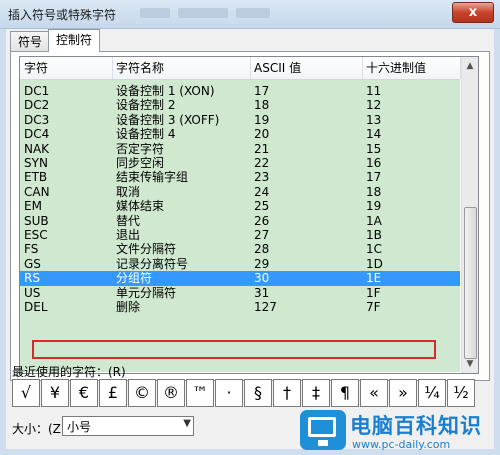 The width and height of the screenshot is (500, 455). I want to click on table-row: US 单元分隔符 31 1F, so click(240, 293).